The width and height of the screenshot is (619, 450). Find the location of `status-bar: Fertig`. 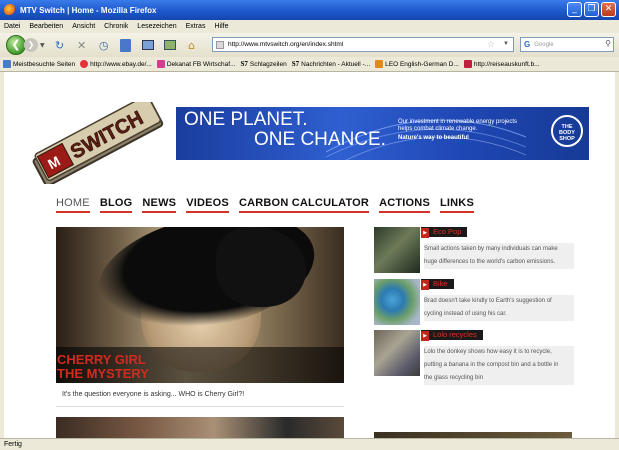

status-bar: Fertig is located at coordinates (309, 444).